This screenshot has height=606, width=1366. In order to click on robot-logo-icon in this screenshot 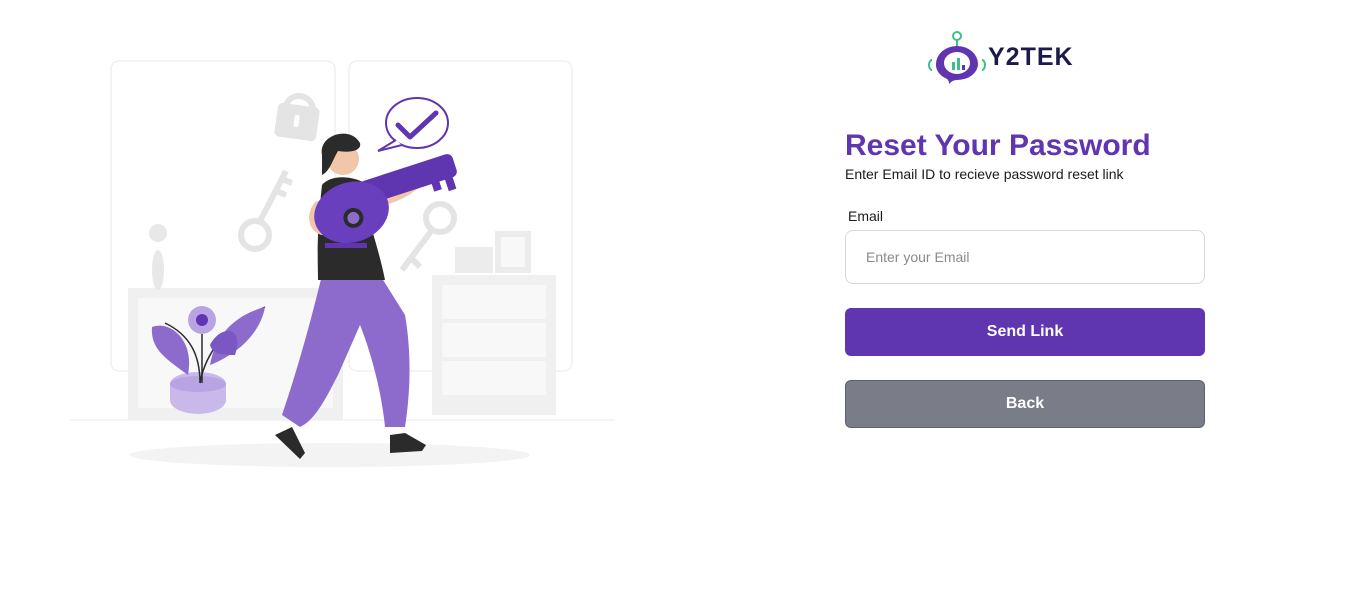, I will do `click(957, 57)`.